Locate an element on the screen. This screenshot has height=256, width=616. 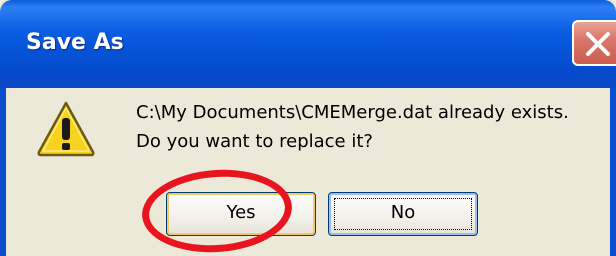
window-border-right is located at coordinates (613, 172).